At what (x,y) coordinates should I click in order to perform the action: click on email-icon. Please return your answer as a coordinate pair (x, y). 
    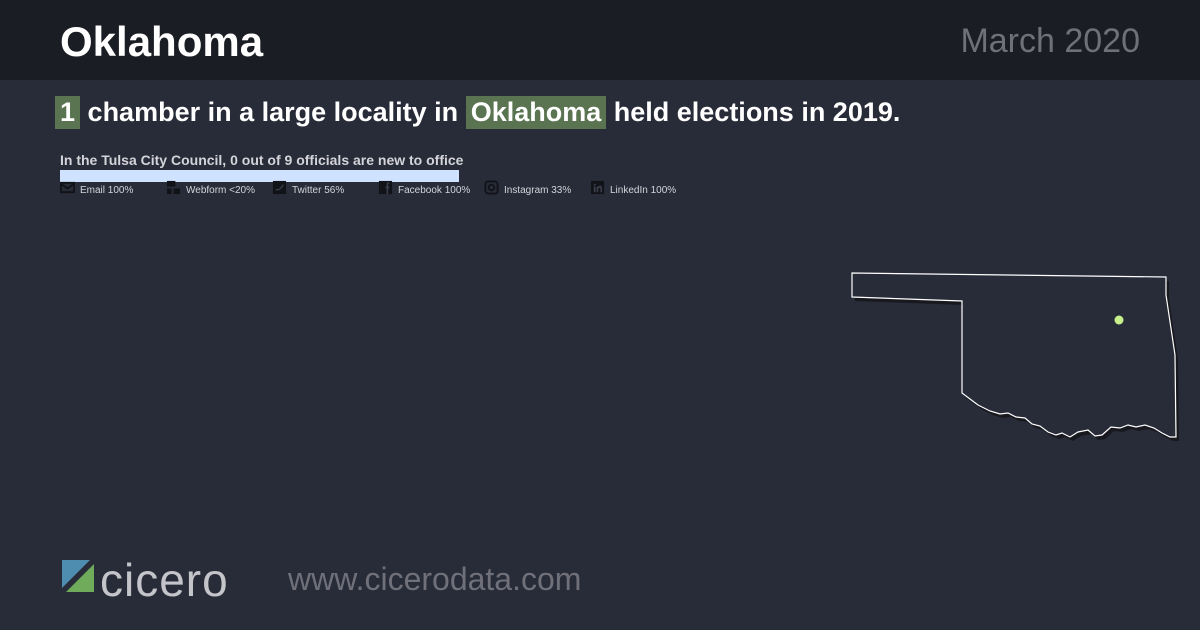
    Looking at the image, I should click on (67, 187).